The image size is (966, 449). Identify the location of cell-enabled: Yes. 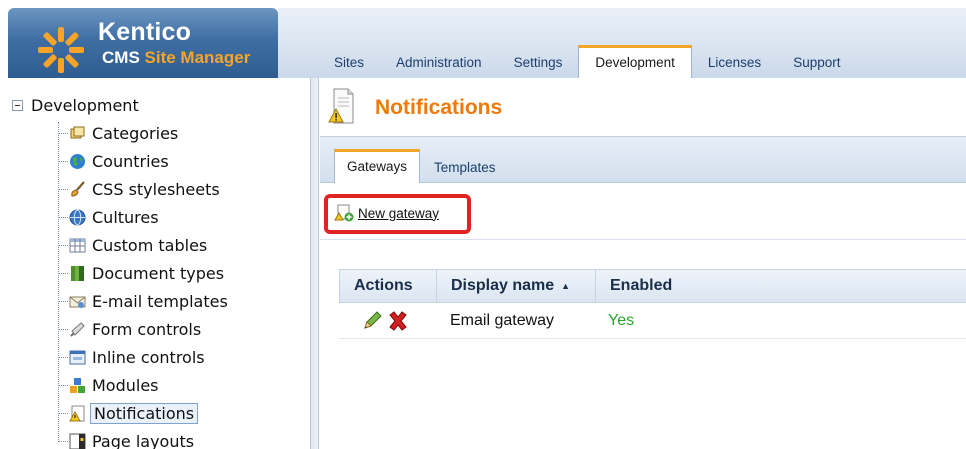
(621, 320).